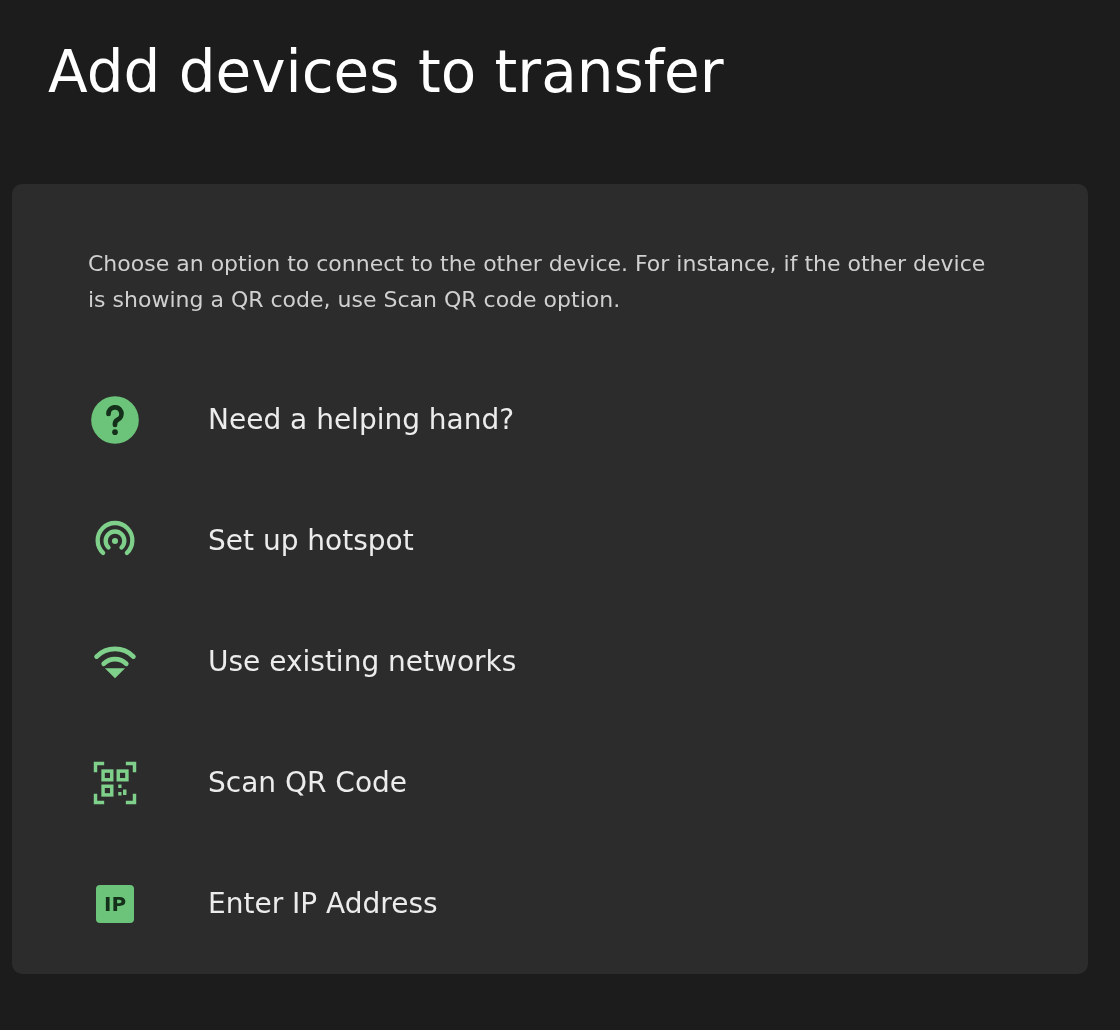 Image resolution: width=1120 pixels, height=1030 pixels. What do you see at coordinates (115, 904) in the screenshot?
I see `ip-badge: IP` at bounding box center [115, 904].